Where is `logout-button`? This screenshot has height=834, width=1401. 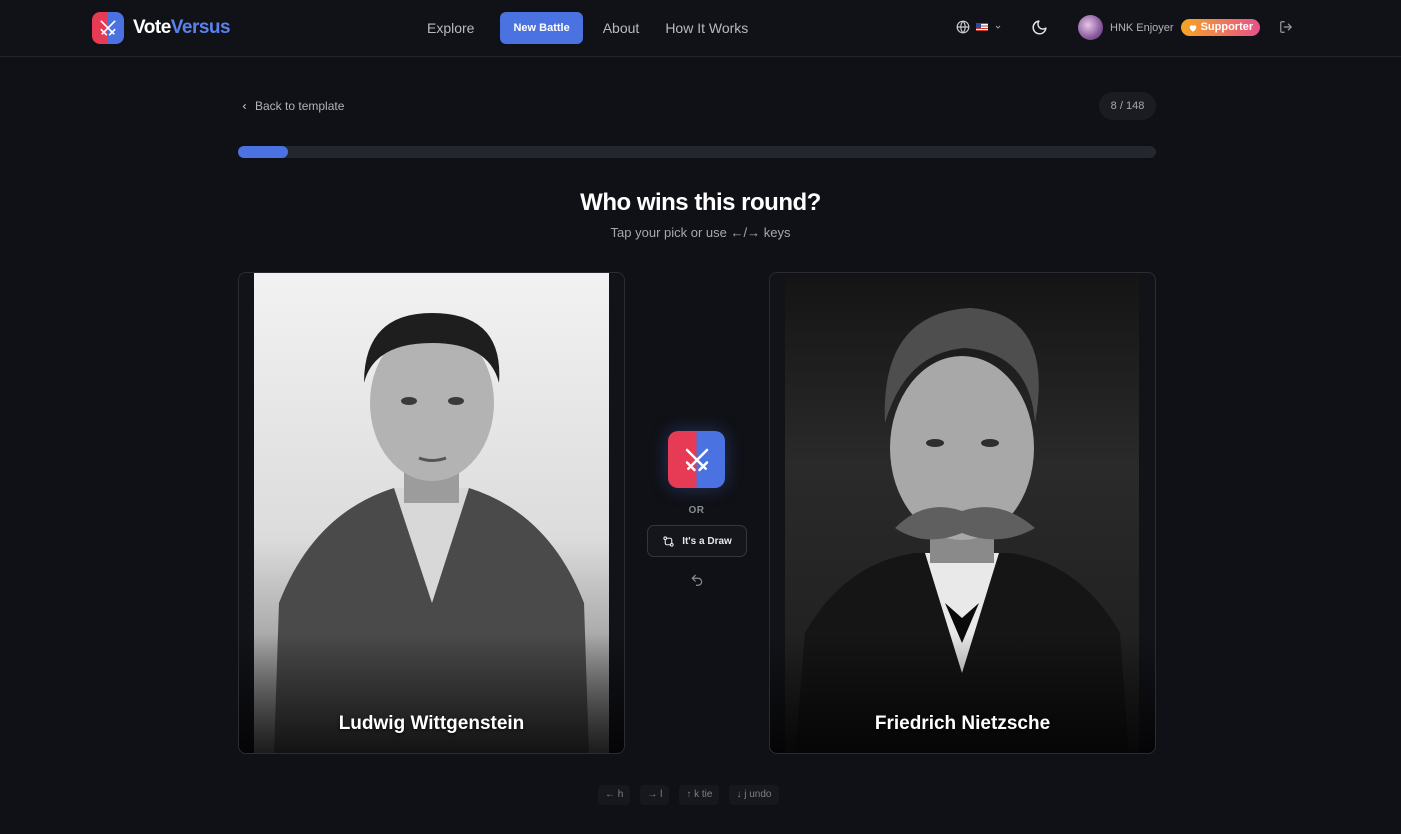
logout-button is located at coordinates (1286, 29).